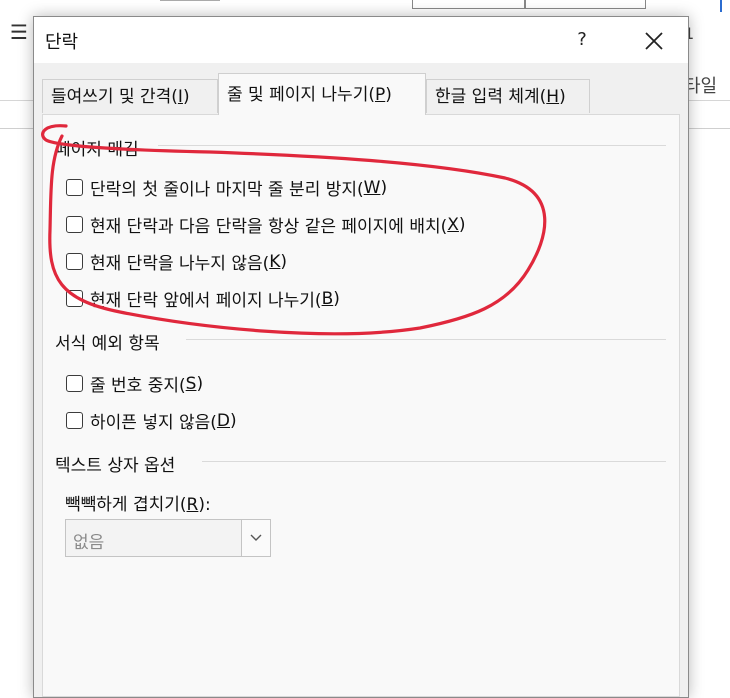 The height and width of the screenshot is (698, 730). What do you see at coordinates (191, 383) in the screenshot?
I see `option-accesskey: S` at bounding box center [191, 383].